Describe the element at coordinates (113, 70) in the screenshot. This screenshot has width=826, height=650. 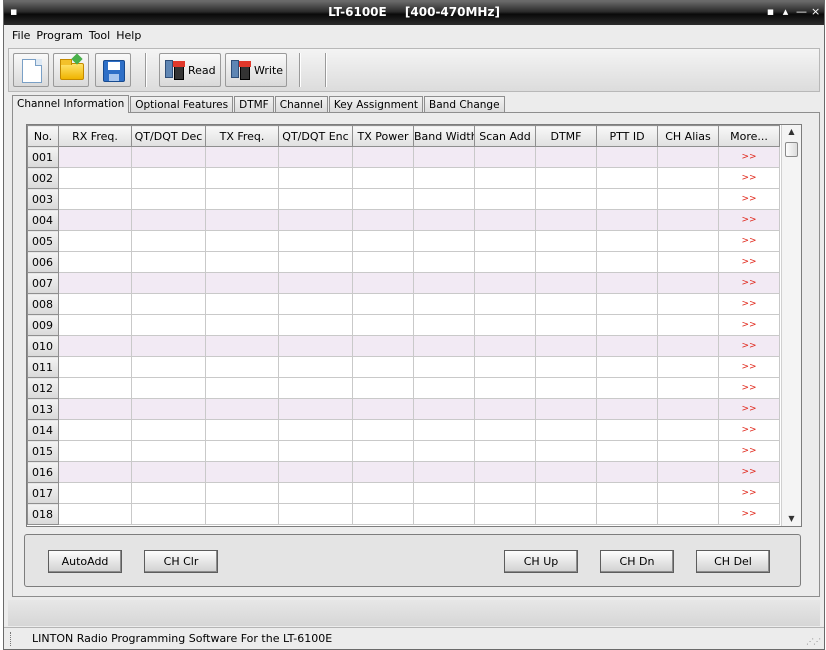
I see `save-button` at that location.